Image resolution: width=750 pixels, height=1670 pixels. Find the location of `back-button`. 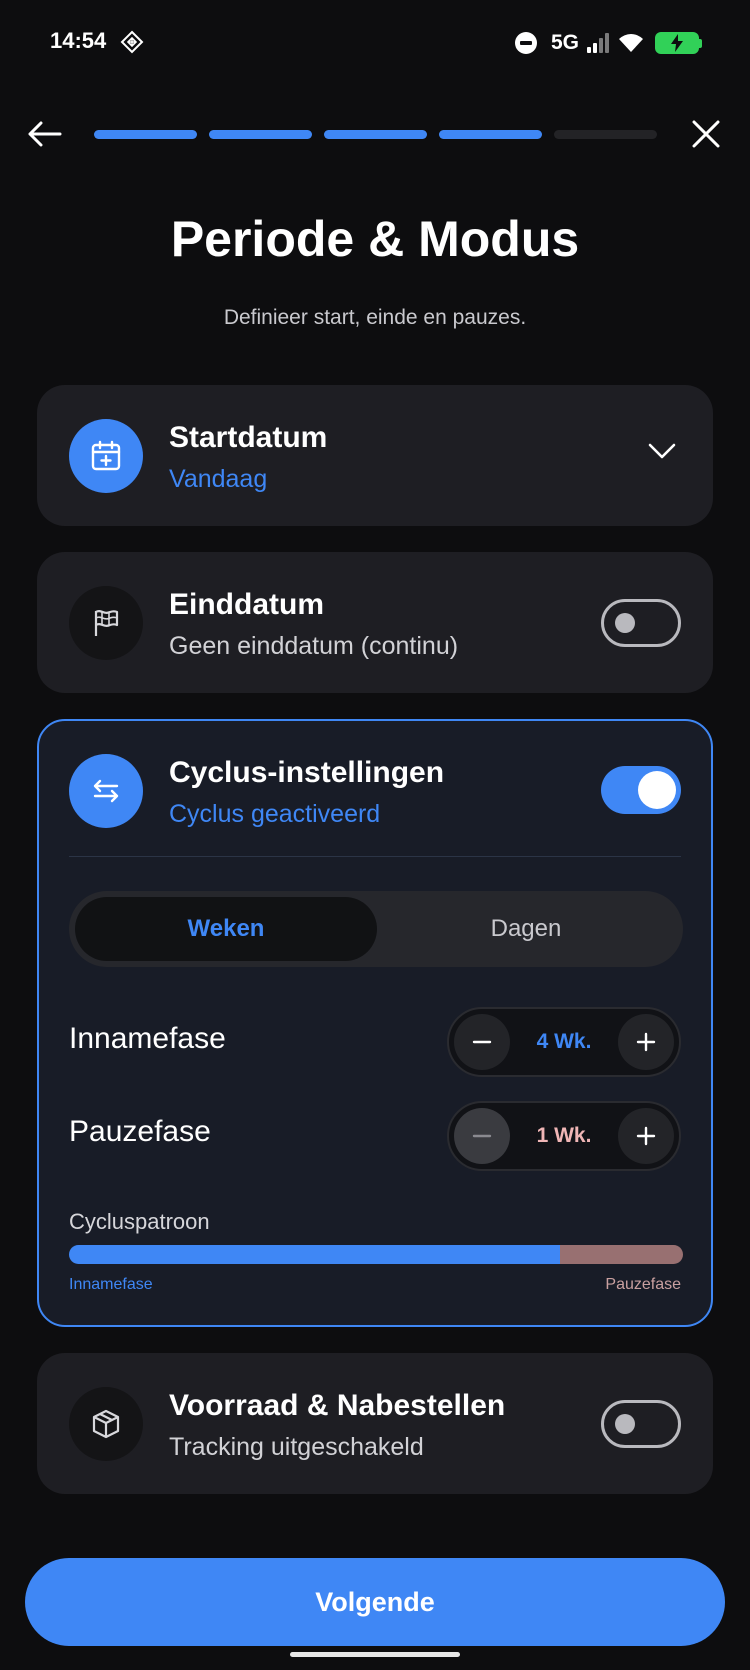

back-button is located at coordinates (44, 134).